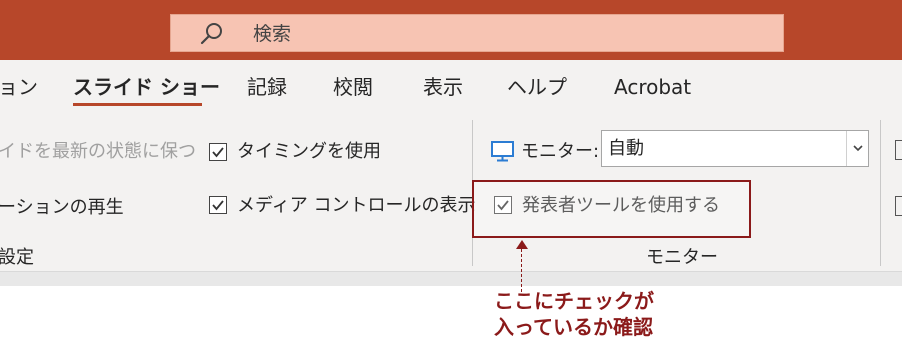  What do you see at coordinates (652, 87) in the screenshot?
I see `tab-acrobat: Acrobat` at bounding box center [652, 87].